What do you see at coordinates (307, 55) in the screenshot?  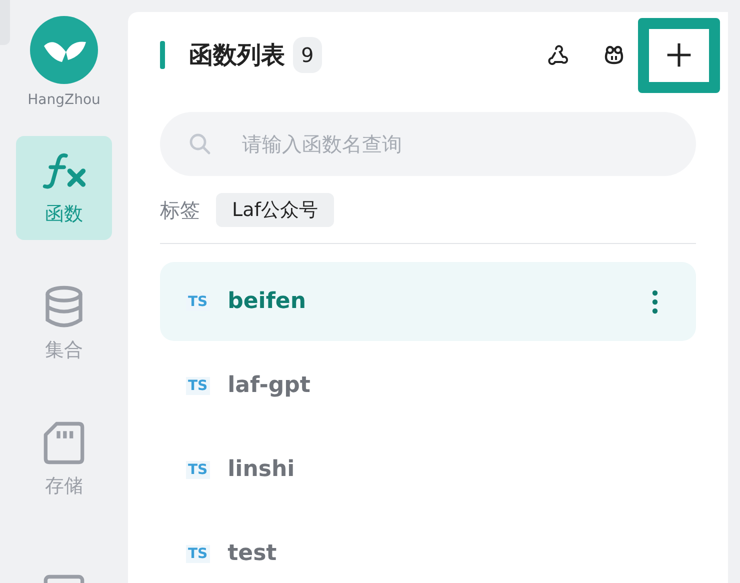 I see `count-badge: 9` at bounding box center [307, 55].